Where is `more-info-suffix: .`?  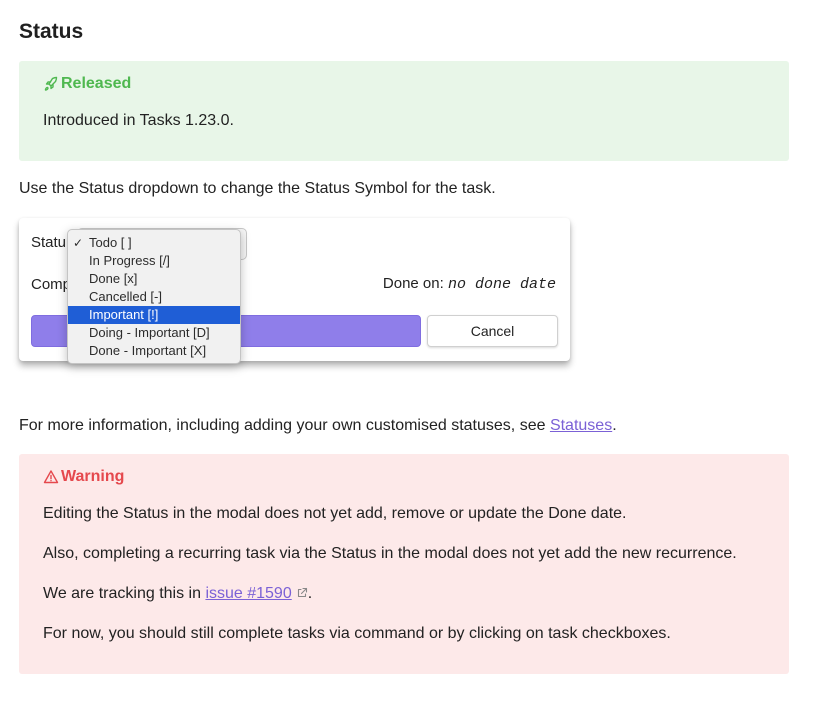 more-info-suffix: . is located at coordinates (614, 425).